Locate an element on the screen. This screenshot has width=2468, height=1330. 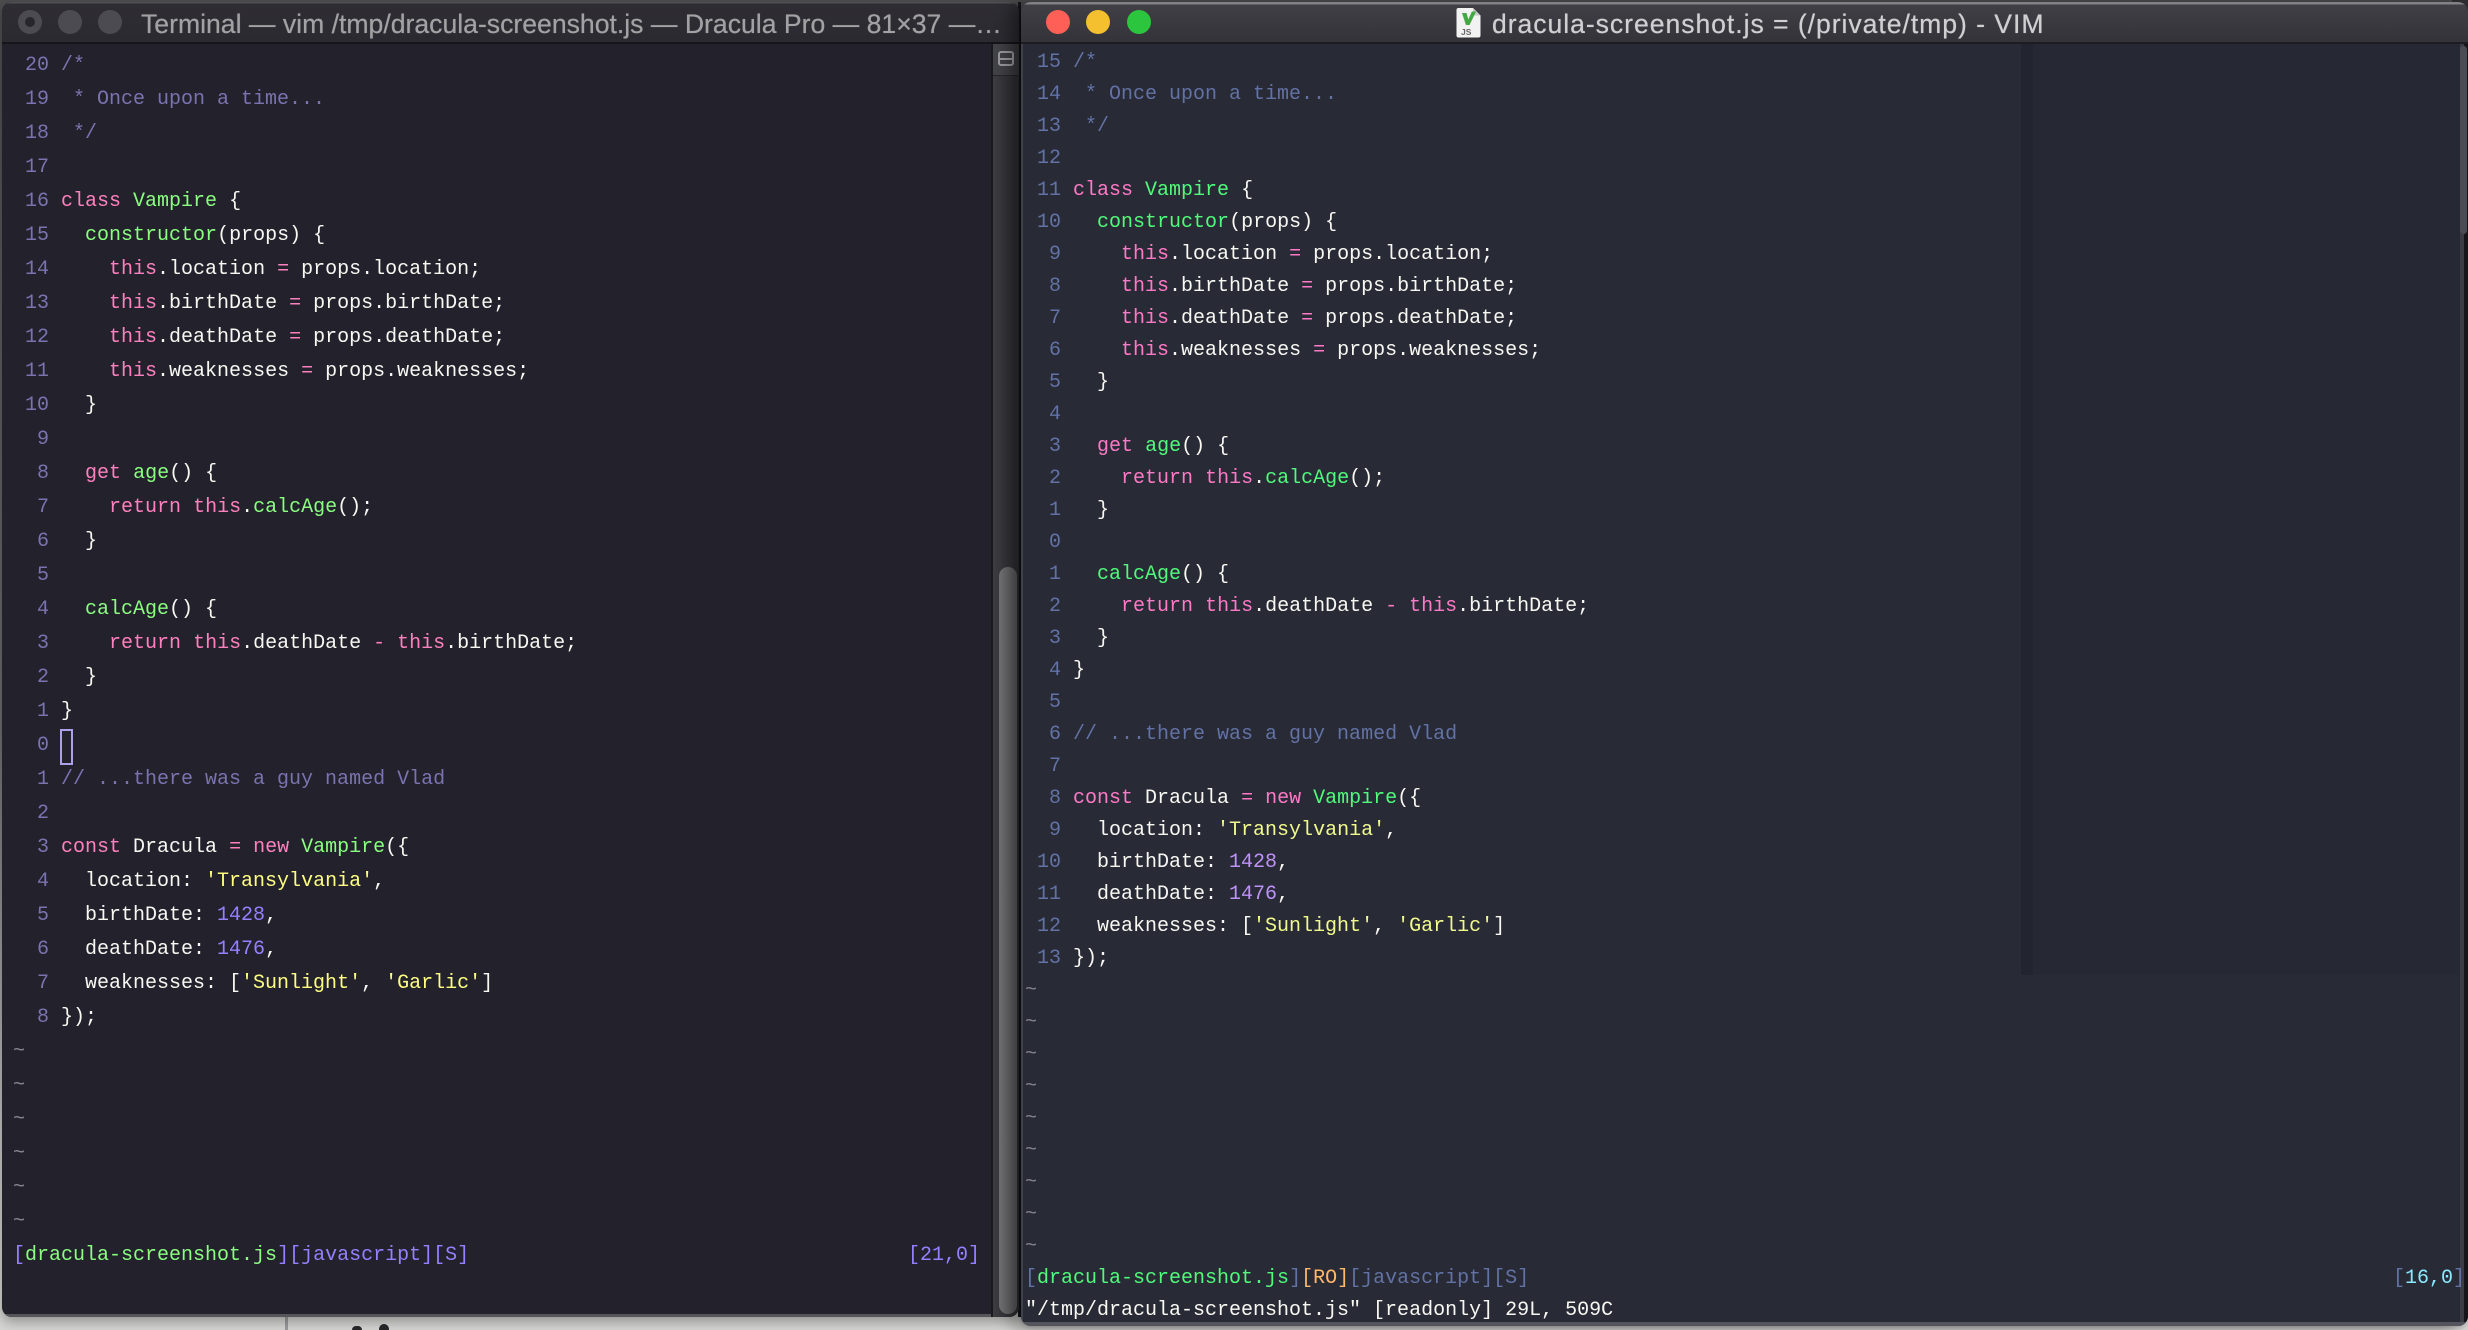
svg-text: JS is located at coordinates (1466, 32).